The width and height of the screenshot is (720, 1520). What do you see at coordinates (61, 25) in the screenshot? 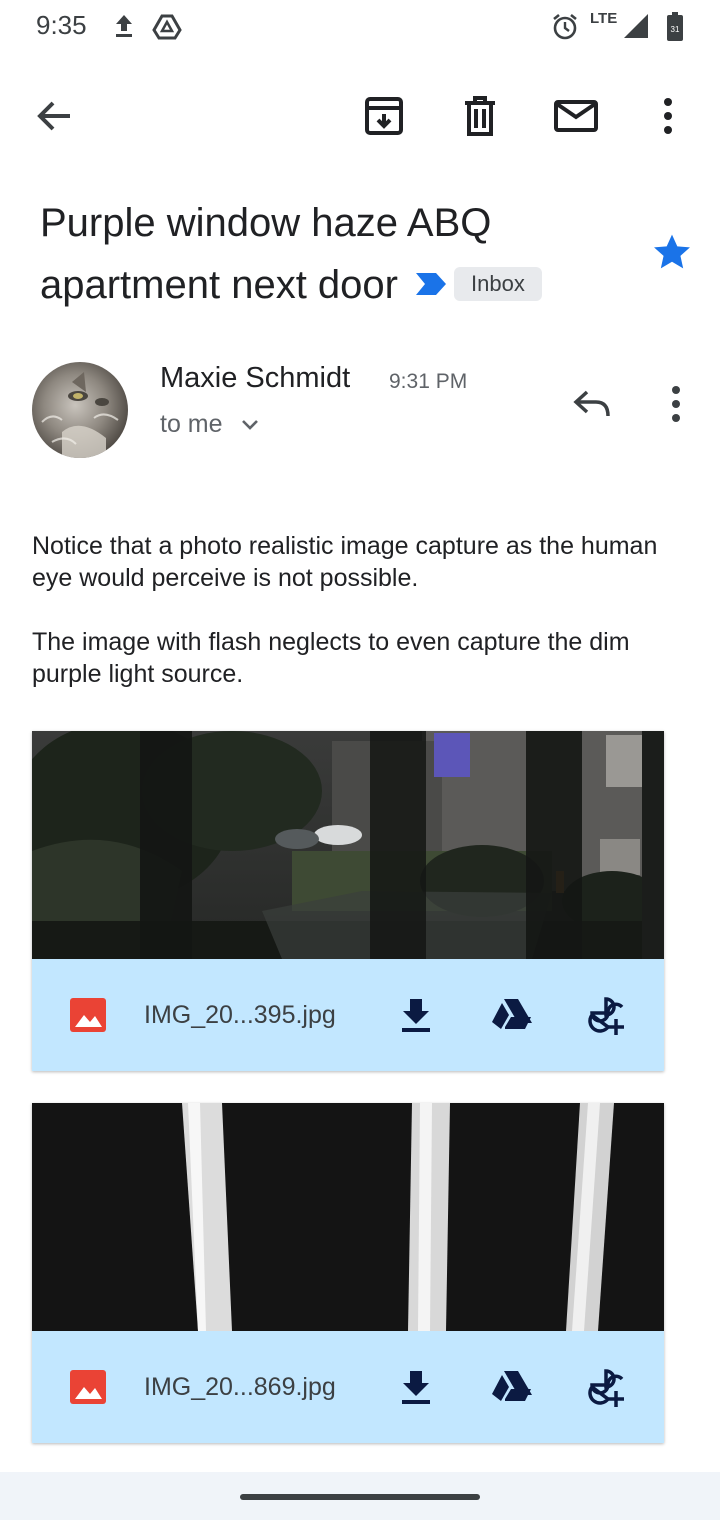
I see `status-time: 9:35` at bounding box center [61, 25].